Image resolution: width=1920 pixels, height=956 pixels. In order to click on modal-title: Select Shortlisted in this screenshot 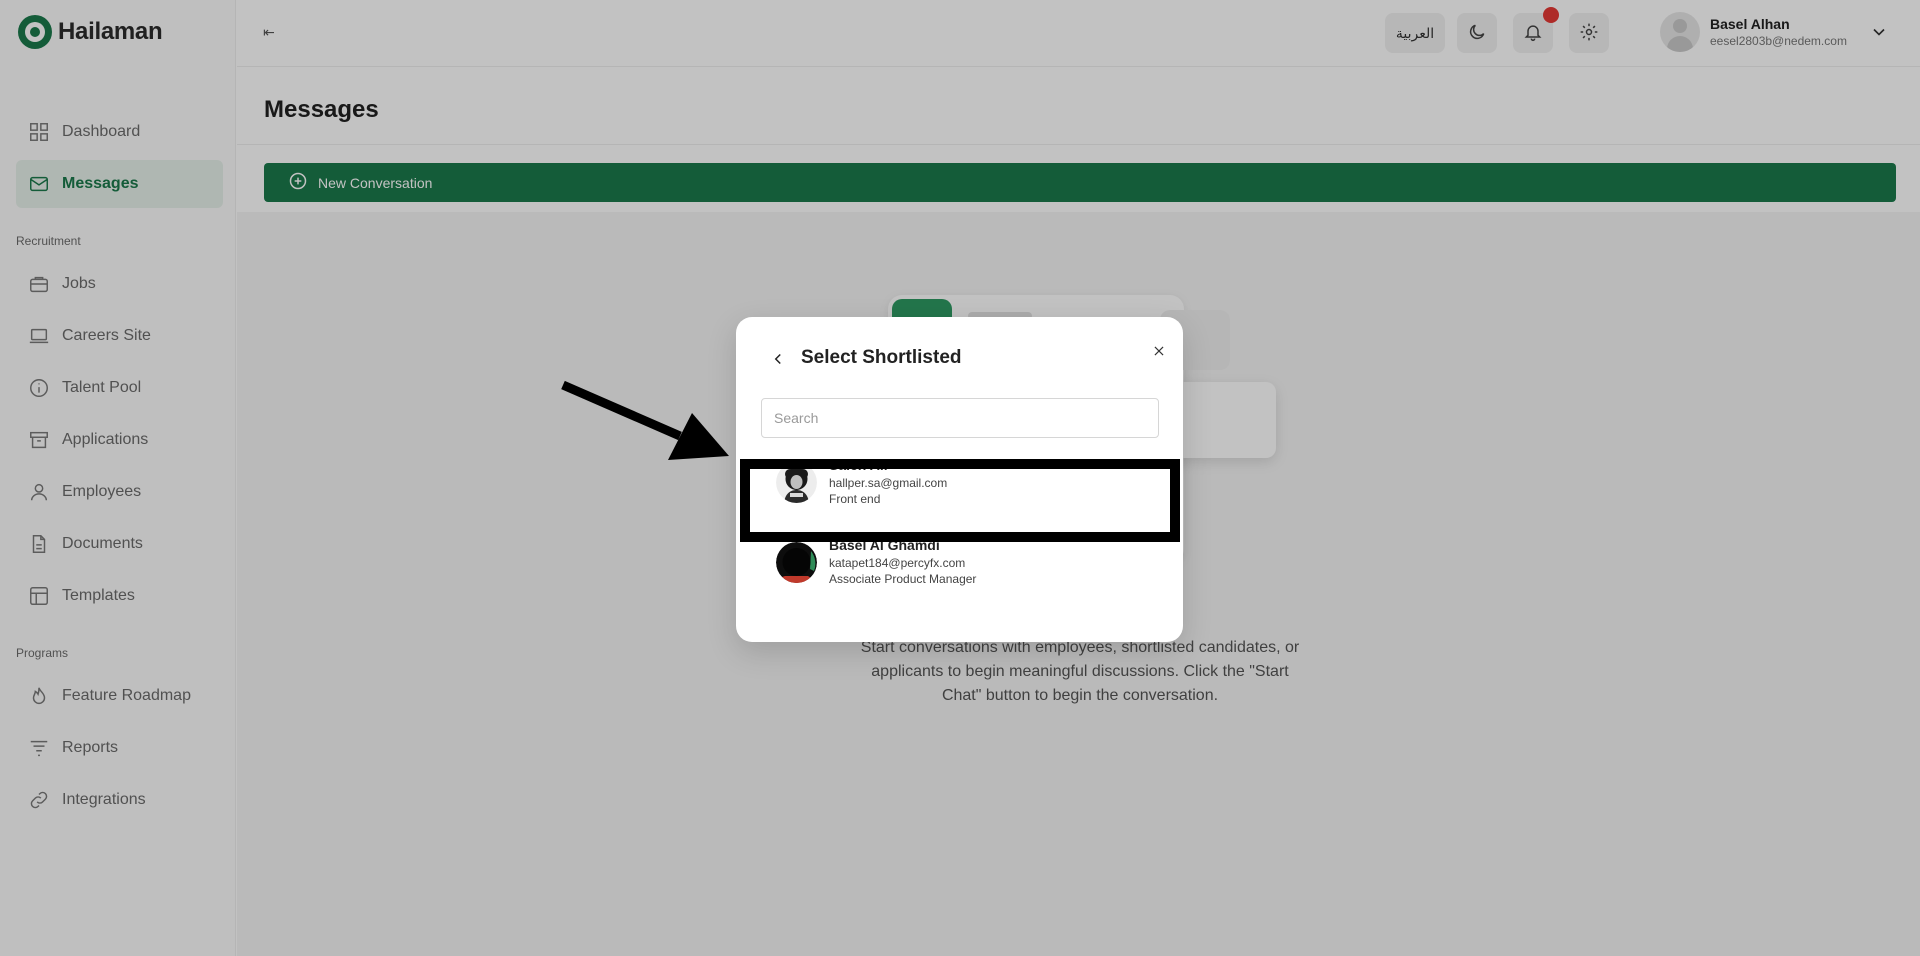, I will do `click(881, 357)`.